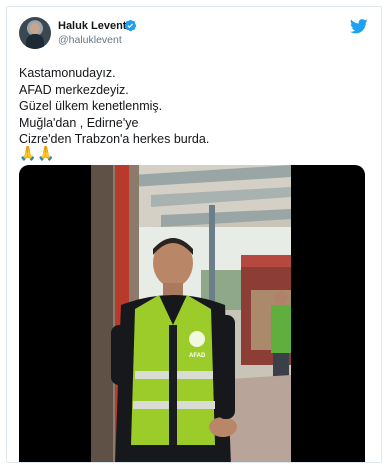  Describe the element at coordinates (197, 356) in the screenshot. I see `vest-logo-label: AFAD` at that location.